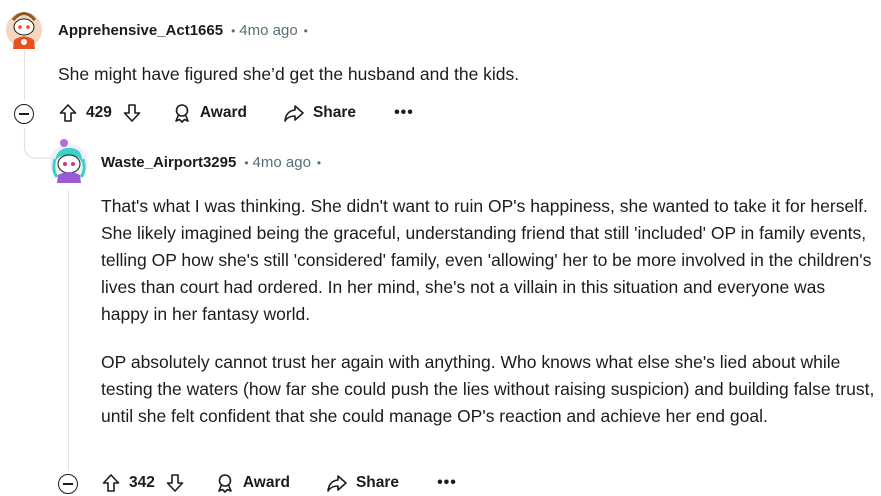 Image resolution: width=881 pixels, height=496 pixels. I want to click on vote-count: 342, so click(142, 482).